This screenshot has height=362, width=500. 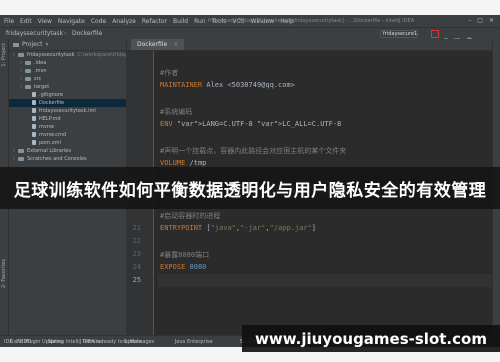 What do you see at coordinates (98, 21) in the screenshot?
I see `menu-item: Code` at bounding box center [98, 21].